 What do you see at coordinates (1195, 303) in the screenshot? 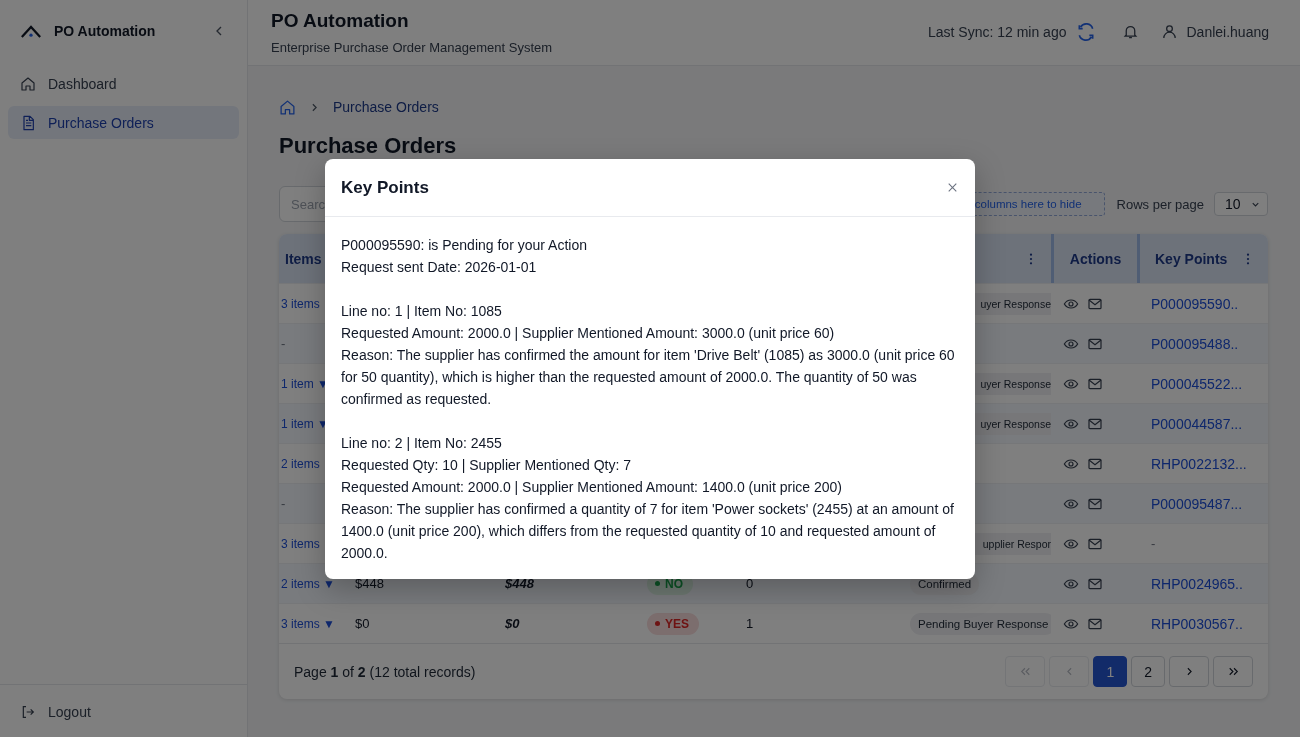
I see `key-points-link: P000095590..` at bounding box center [1195, 303].